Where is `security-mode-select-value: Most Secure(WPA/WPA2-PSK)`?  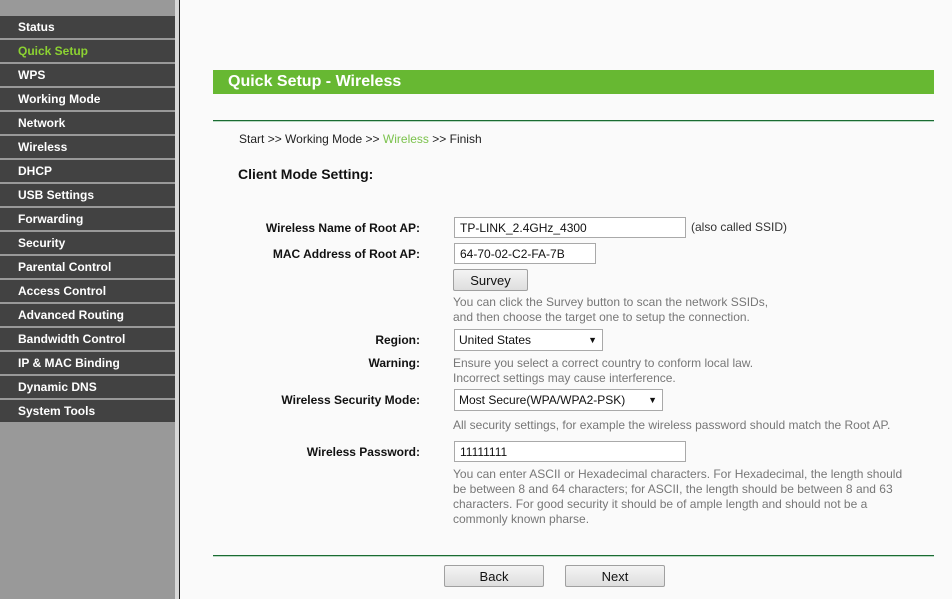 security-mode-select-value: Most Secure(WPA/WPA2-PSK) is located at coordinates (542, 400).